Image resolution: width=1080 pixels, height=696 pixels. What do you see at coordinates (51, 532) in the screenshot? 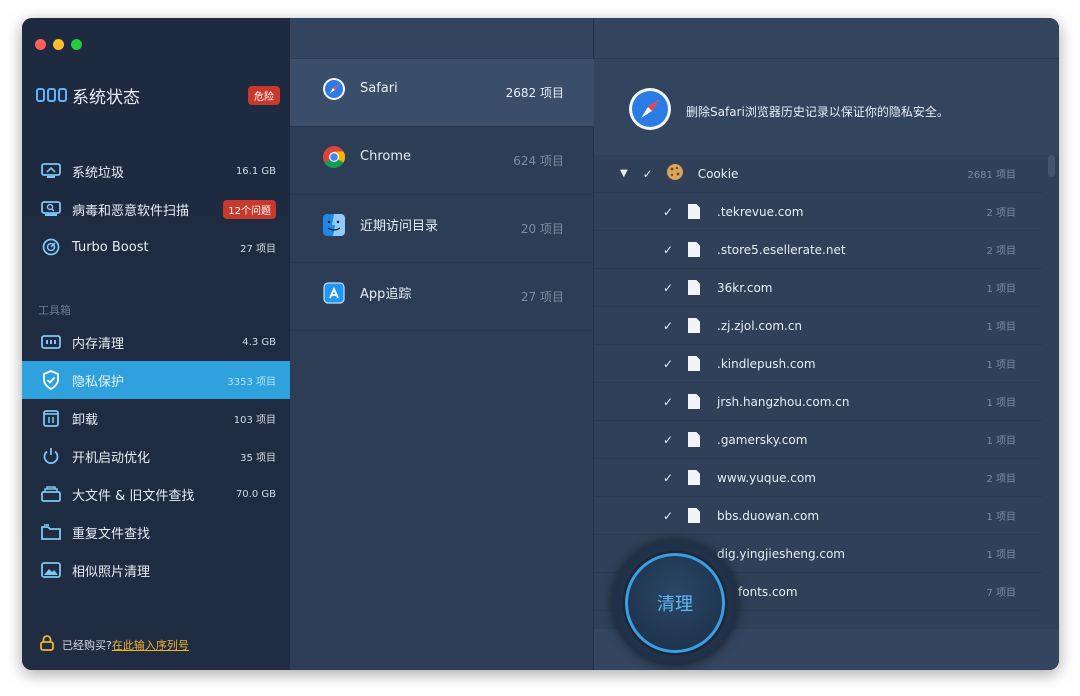
I see `duplicate-files-icon` at bounding box center [51, 532].